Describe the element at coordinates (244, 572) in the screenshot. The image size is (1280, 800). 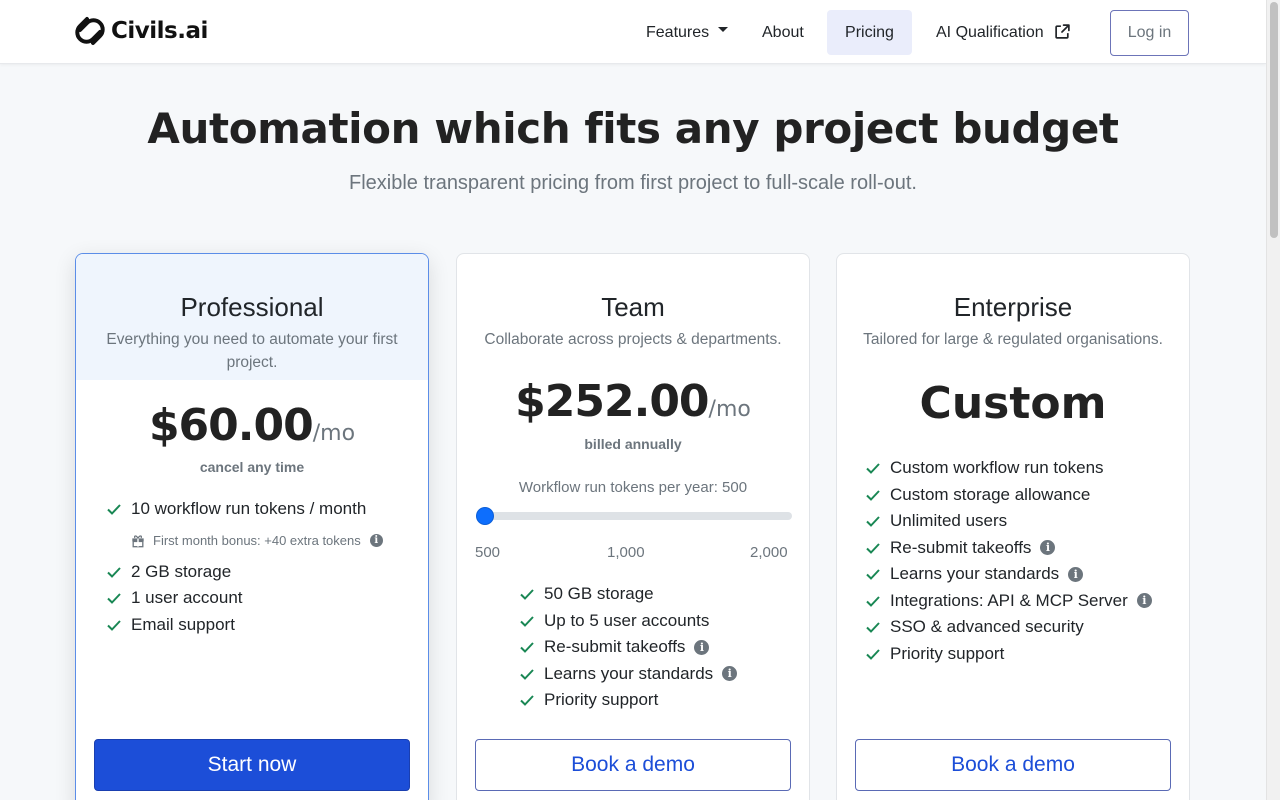
I see `feature-item: 2 GB storage` at that location.